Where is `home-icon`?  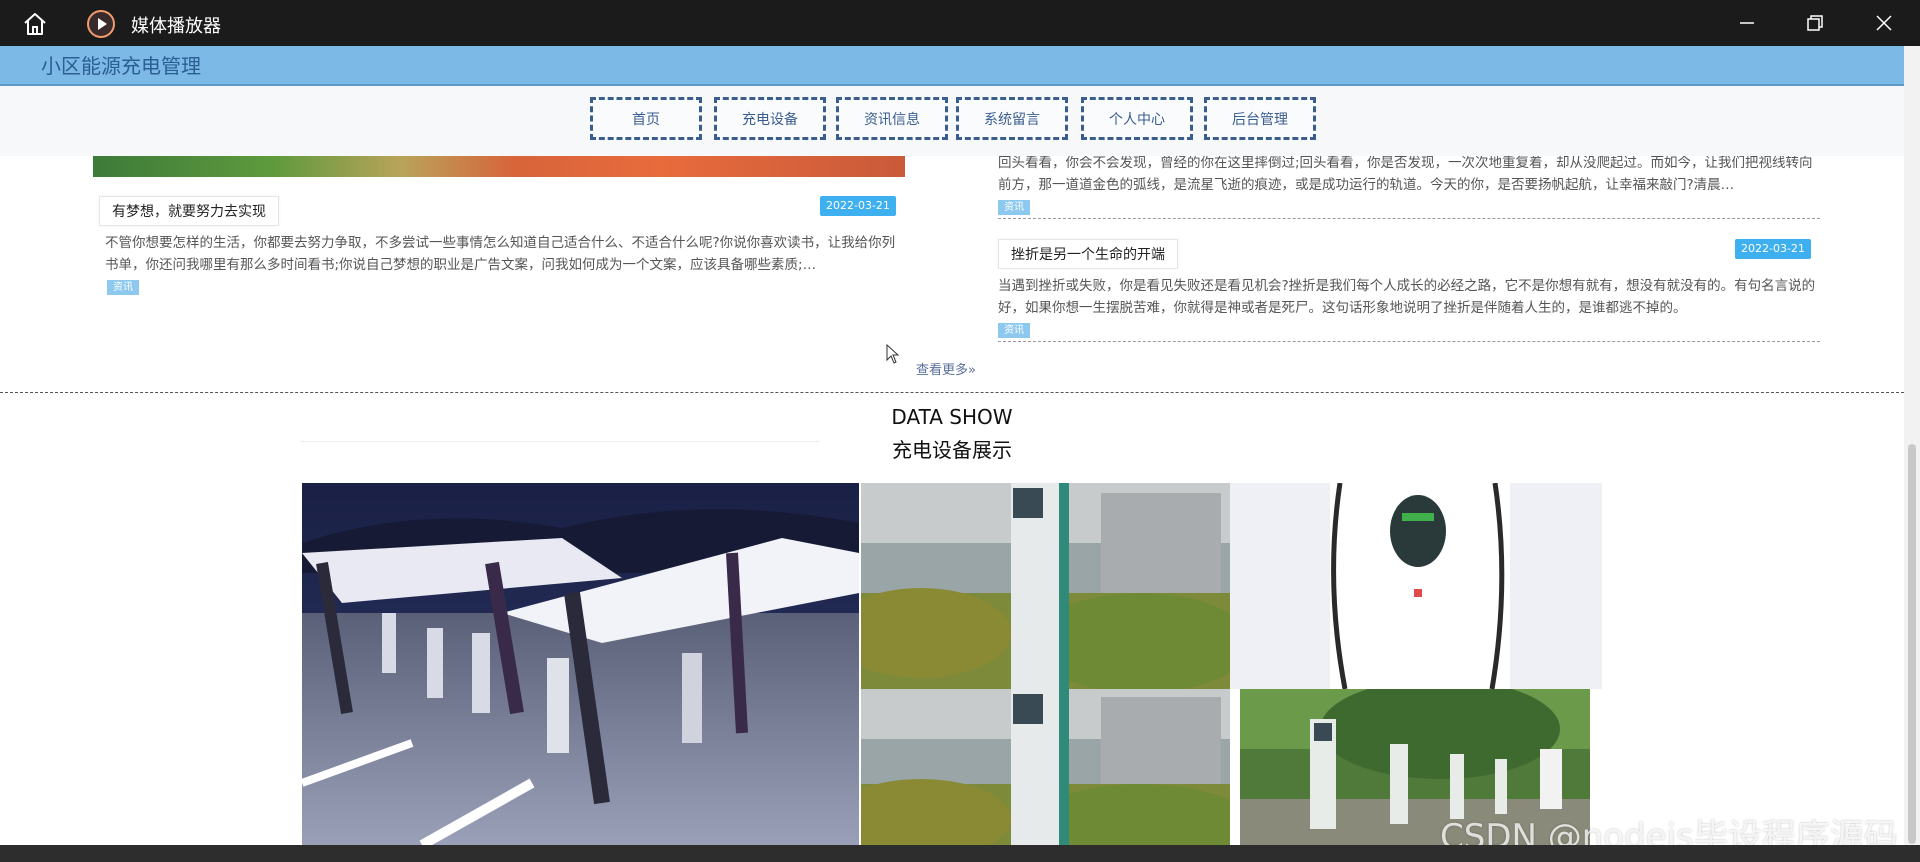 home-icon is located at coordinates (35, 24).